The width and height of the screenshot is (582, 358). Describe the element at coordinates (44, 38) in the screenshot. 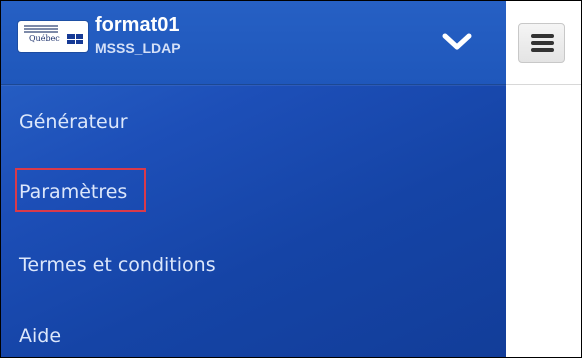

I see `logo-text: Québec` at that location.